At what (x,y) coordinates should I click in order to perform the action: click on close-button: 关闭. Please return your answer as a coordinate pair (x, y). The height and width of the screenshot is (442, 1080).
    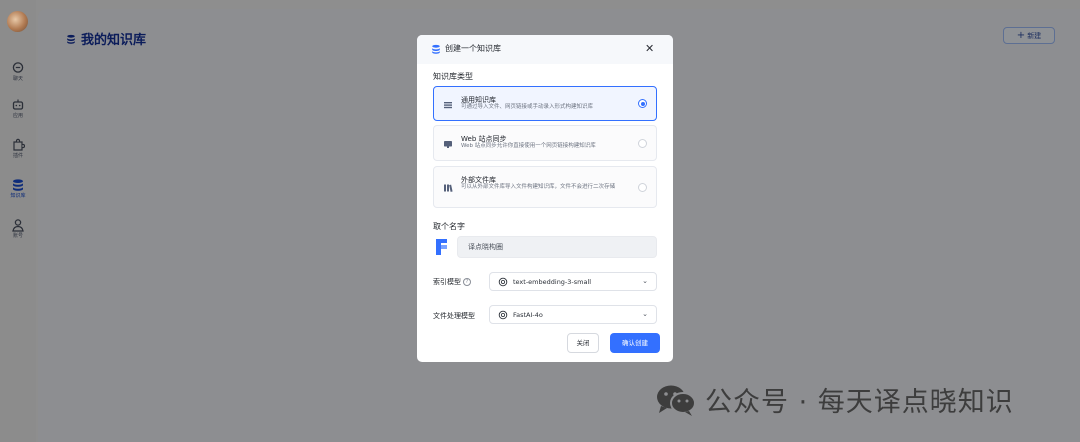
    Looking at the image, I should click on (583, 343).